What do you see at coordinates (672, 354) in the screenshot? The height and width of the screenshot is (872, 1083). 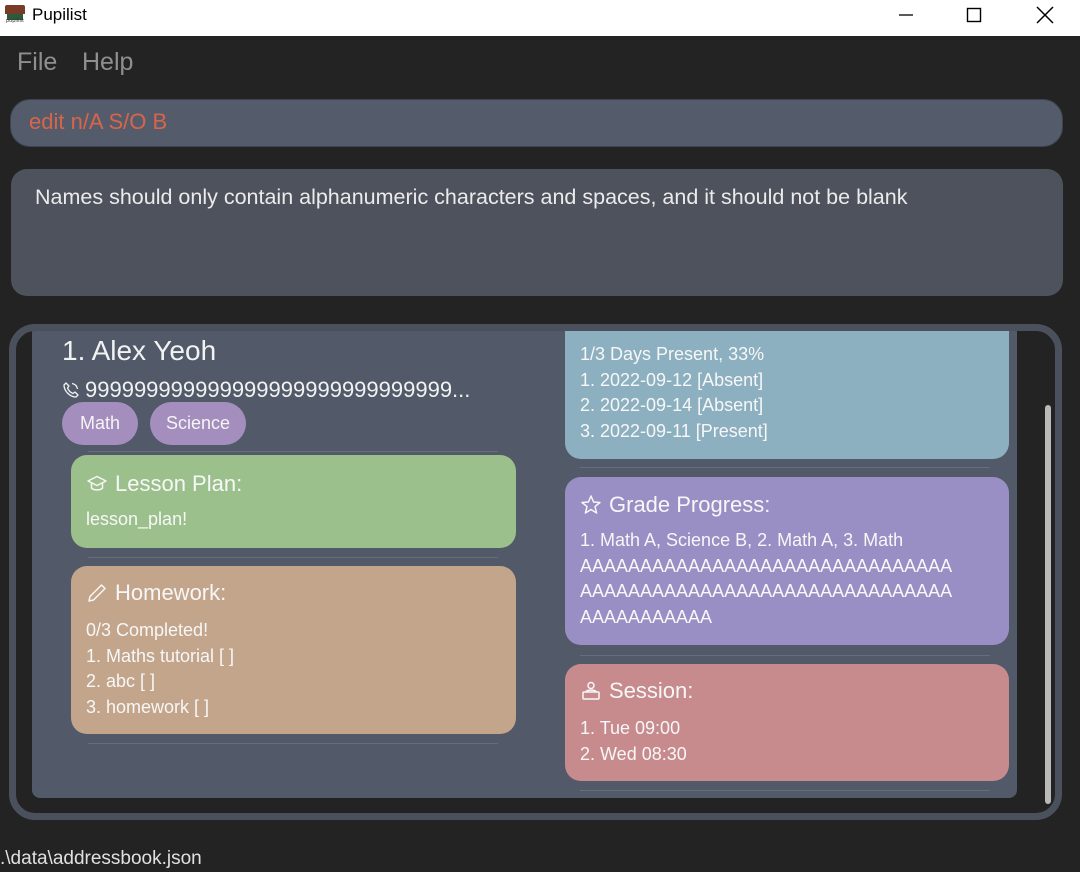 I see `attendance-line: 1/3 Days Present, 33%` at bounding box center [672, 354].